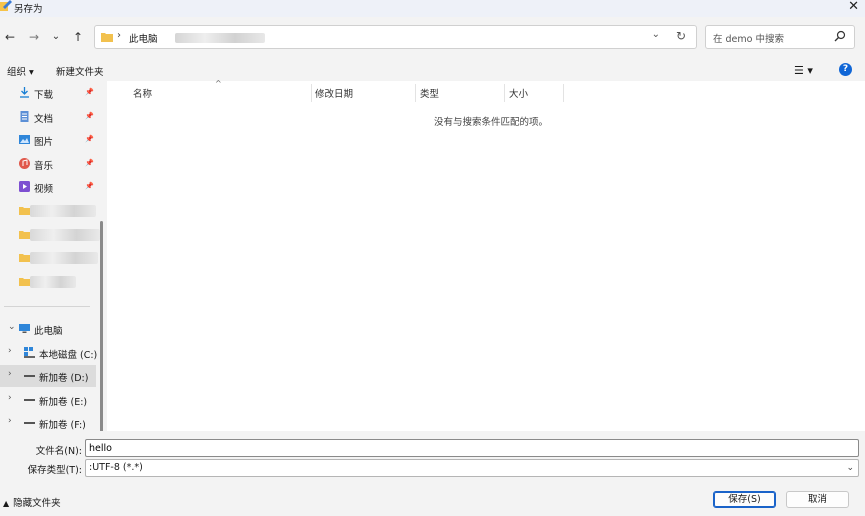 Image resolution: width=865 pixels, height=516 pixels. I want to click on search-box: 在 demo 中搜索, so click(780, 37).